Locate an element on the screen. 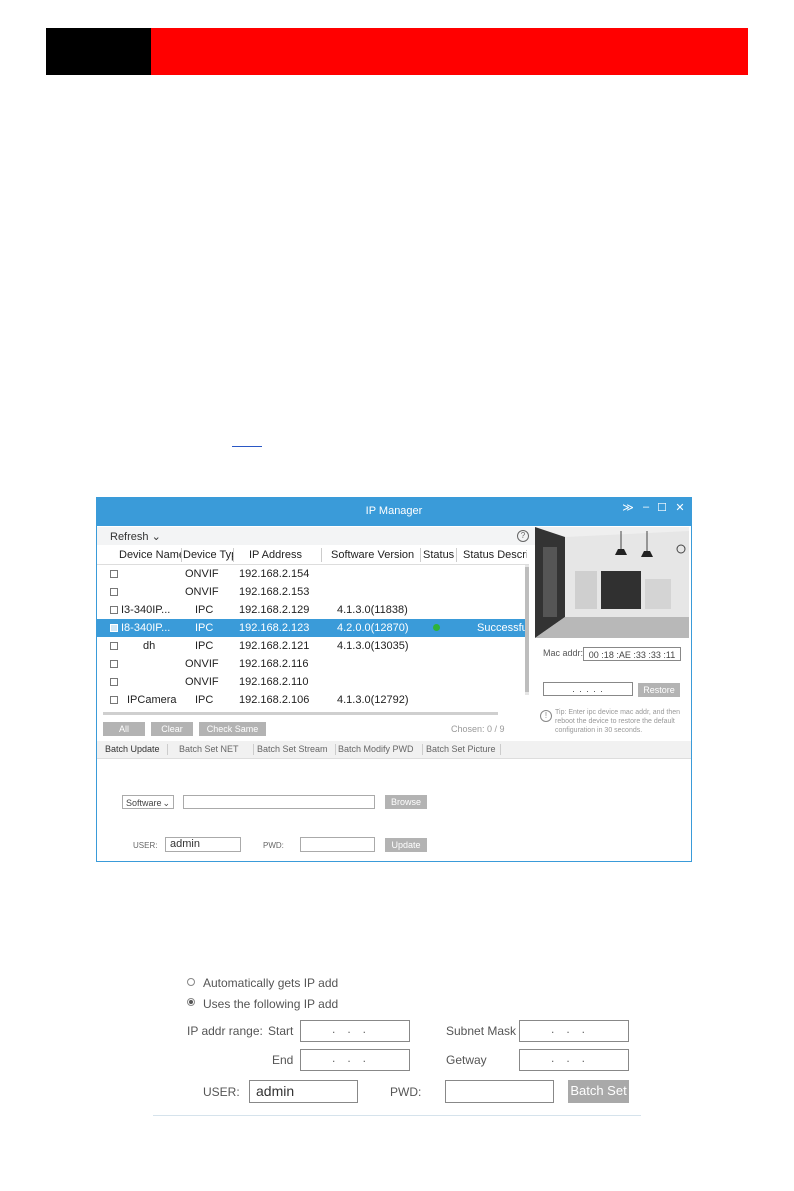 The width and height of the screenshot is (794, 1191). column-header: Software Version is located at coordinates (376, 555).